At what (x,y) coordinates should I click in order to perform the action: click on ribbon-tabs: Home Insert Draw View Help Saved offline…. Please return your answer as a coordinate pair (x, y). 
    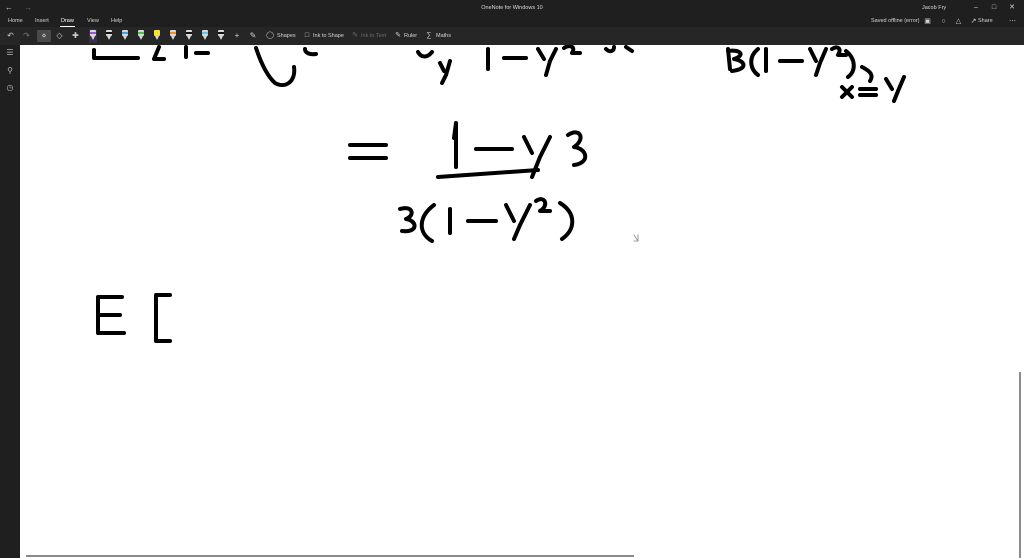
    Looking at the image, I should click on (512, 21).